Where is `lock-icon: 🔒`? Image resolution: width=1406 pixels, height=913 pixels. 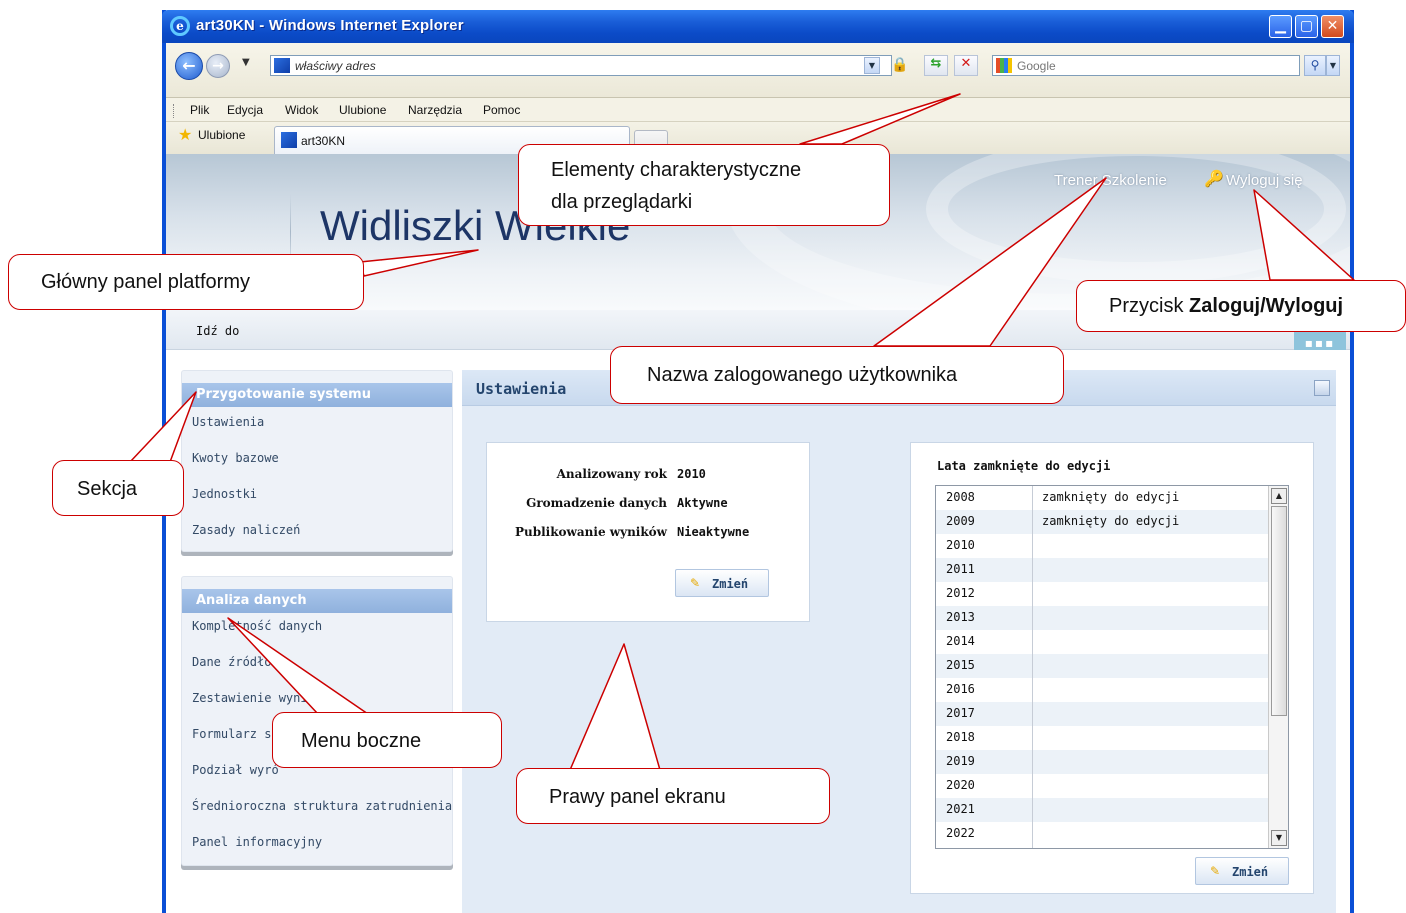
lock-icon: 🔒 is located at coordinates (900, 65).